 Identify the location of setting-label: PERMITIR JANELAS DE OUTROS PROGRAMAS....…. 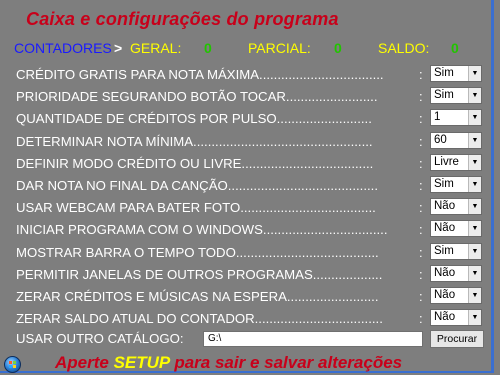
(199, 274).